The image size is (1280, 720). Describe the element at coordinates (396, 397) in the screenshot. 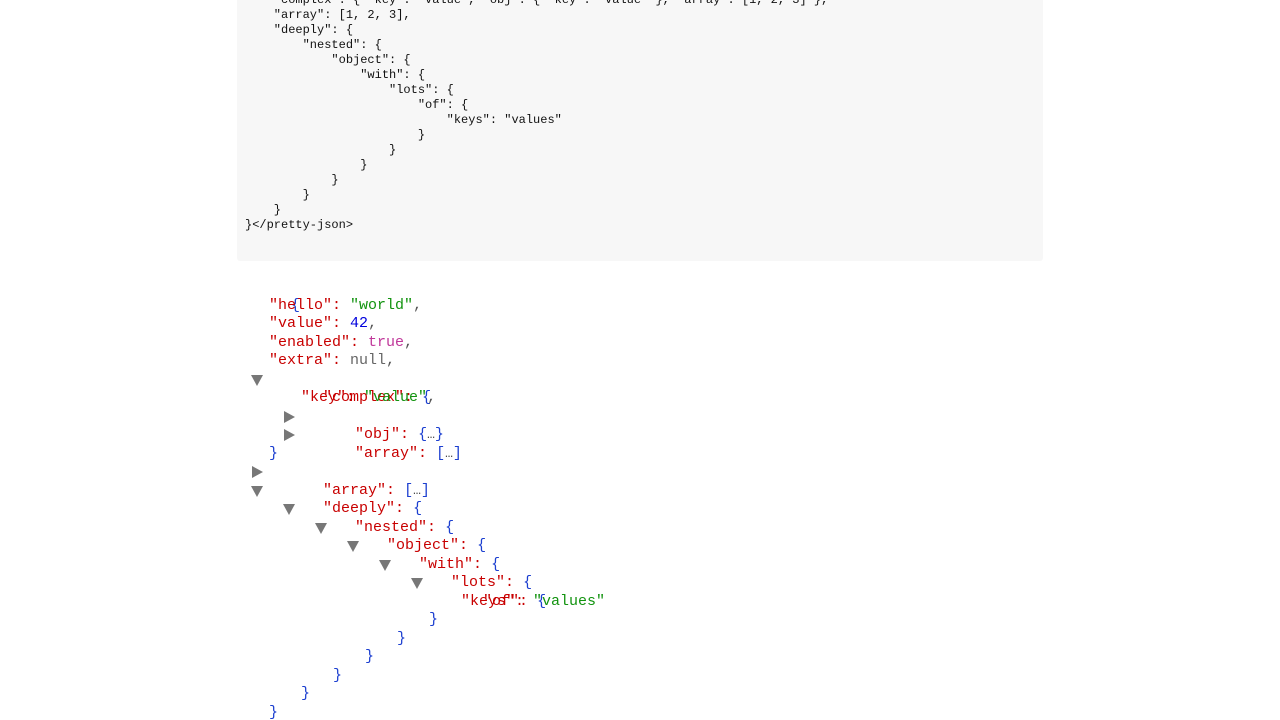

I see `value-complex-key: "value"` at that location.